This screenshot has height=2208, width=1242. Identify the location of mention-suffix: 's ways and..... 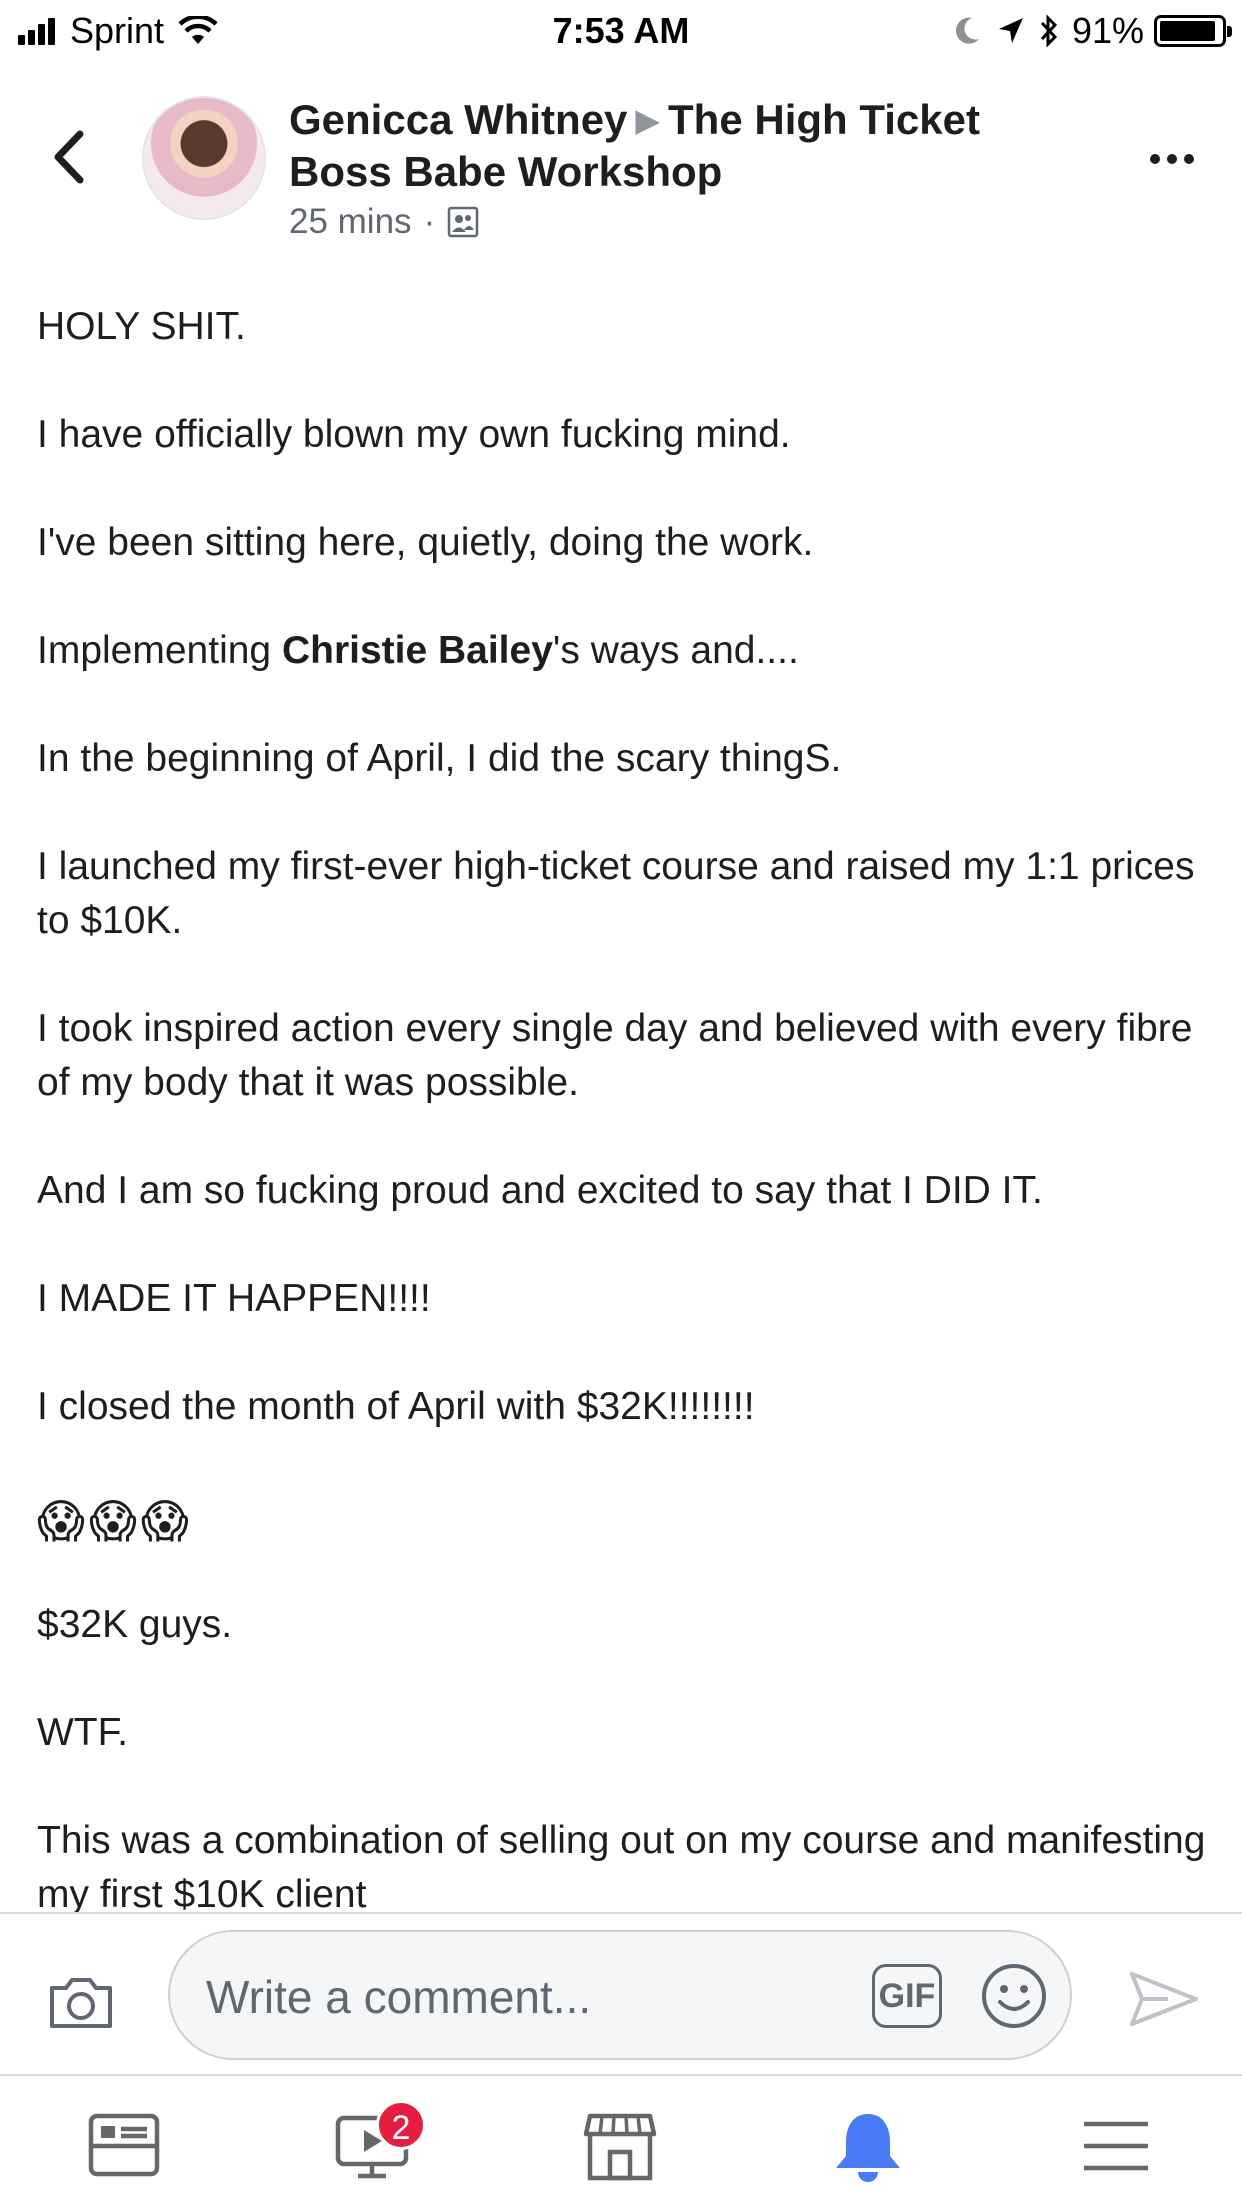
(675, 650).